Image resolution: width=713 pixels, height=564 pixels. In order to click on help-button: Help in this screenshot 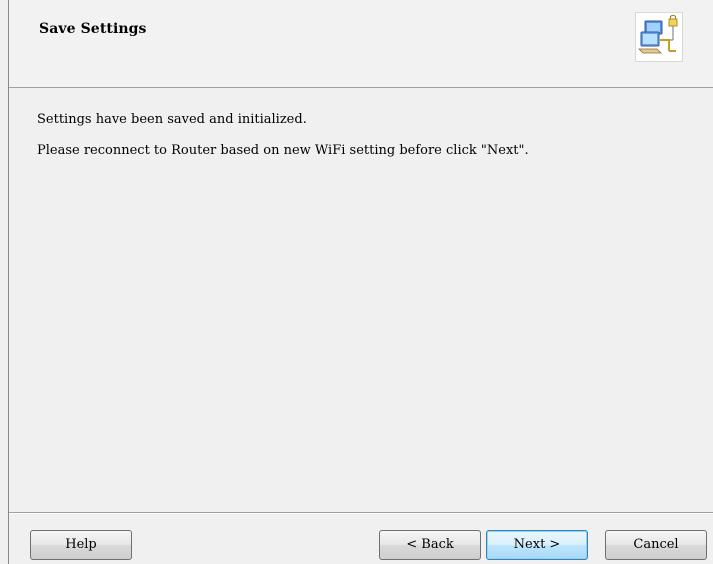, I will do `click(81, 545)`.